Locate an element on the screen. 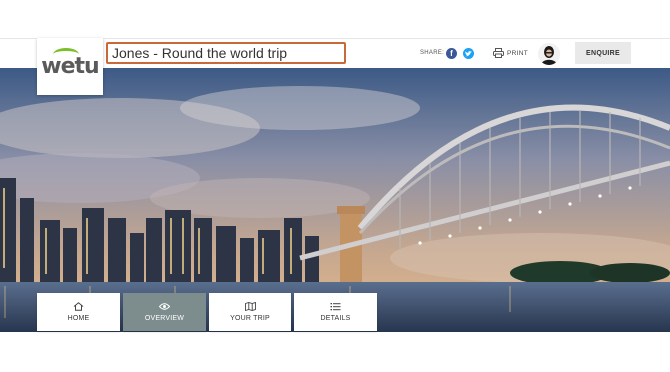 Image resolution: width=670 pixels, height=372 pixels. facebook-icon: f is located at coordinates (451, 53).